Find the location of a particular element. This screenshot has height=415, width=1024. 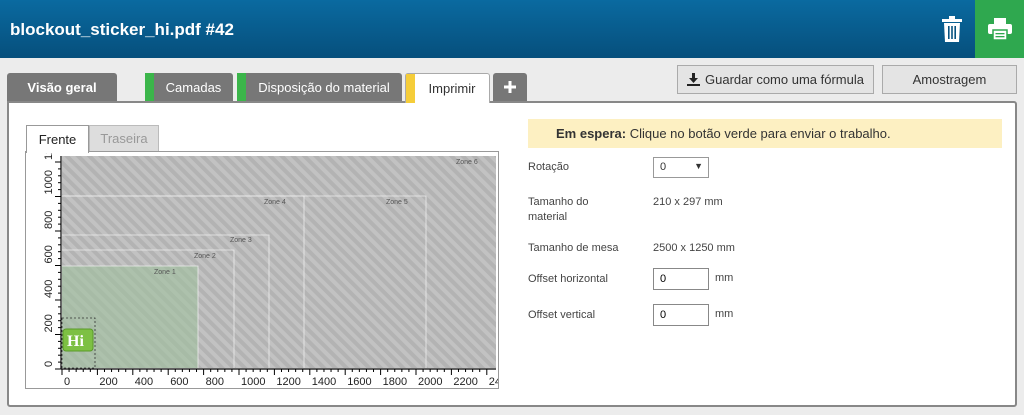

subtab-back-label: Traseira is located at coordinates (124, 138).